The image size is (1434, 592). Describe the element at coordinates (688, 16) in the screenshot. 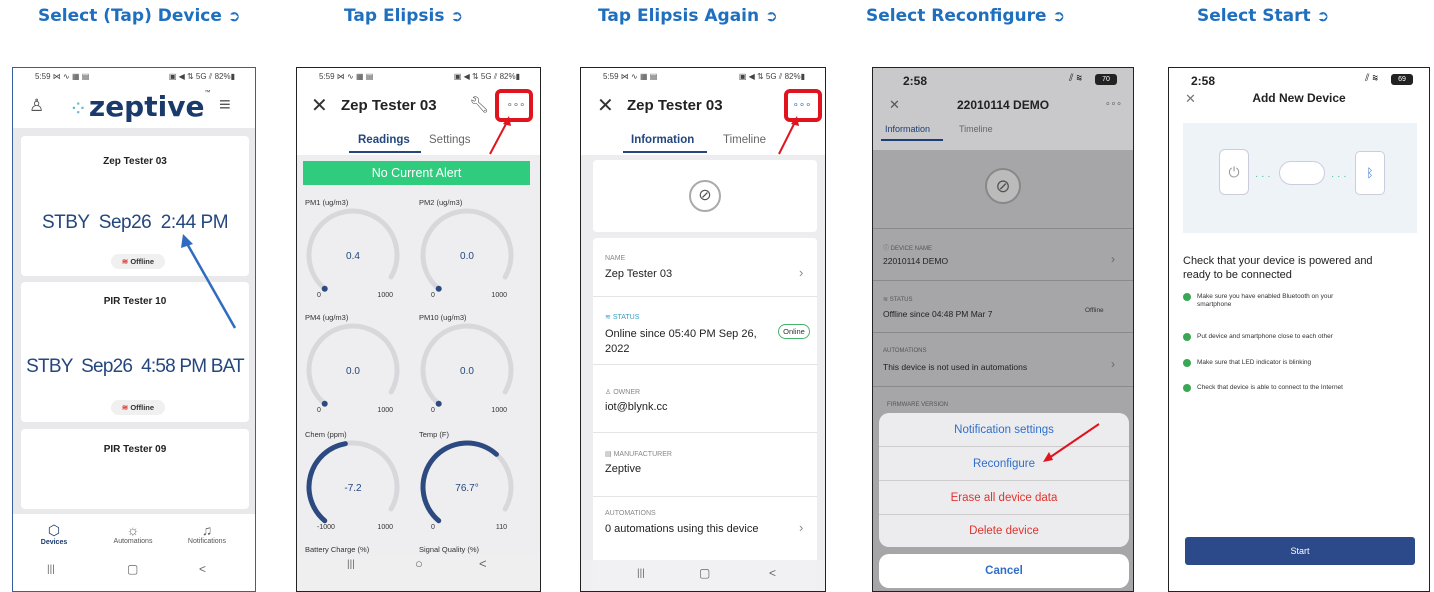

I see `step-title-3: Tap Elipsis Again ➲` at that location.